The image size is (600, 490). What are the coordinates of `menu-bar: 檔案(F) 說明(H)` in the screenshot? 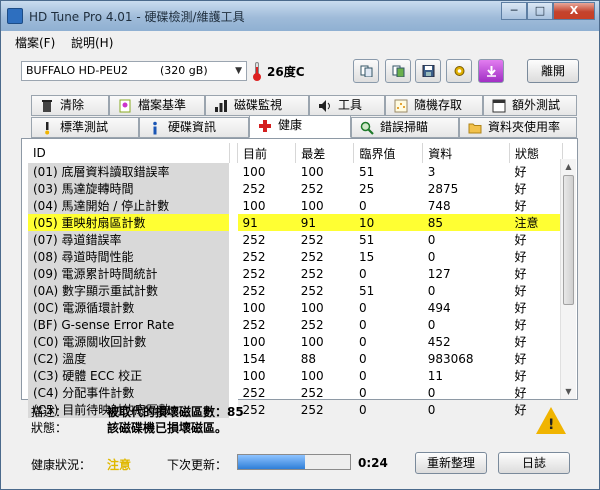 It's located at (300, 41).